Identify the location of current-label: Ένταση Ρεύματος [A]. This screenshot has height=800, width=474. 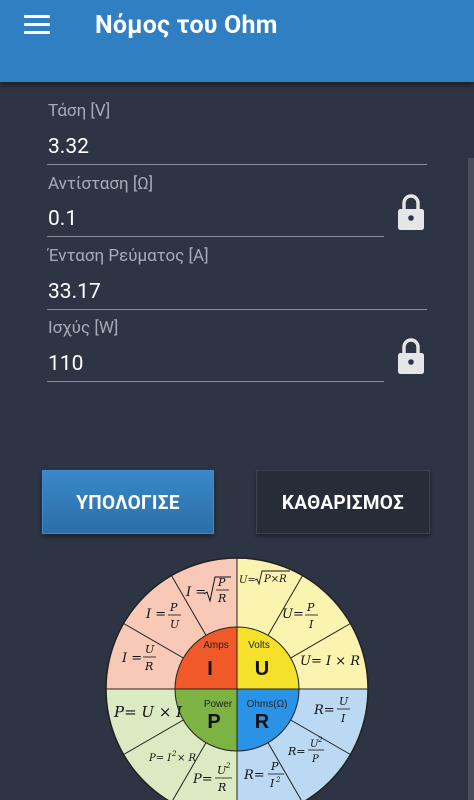
(128, 256).